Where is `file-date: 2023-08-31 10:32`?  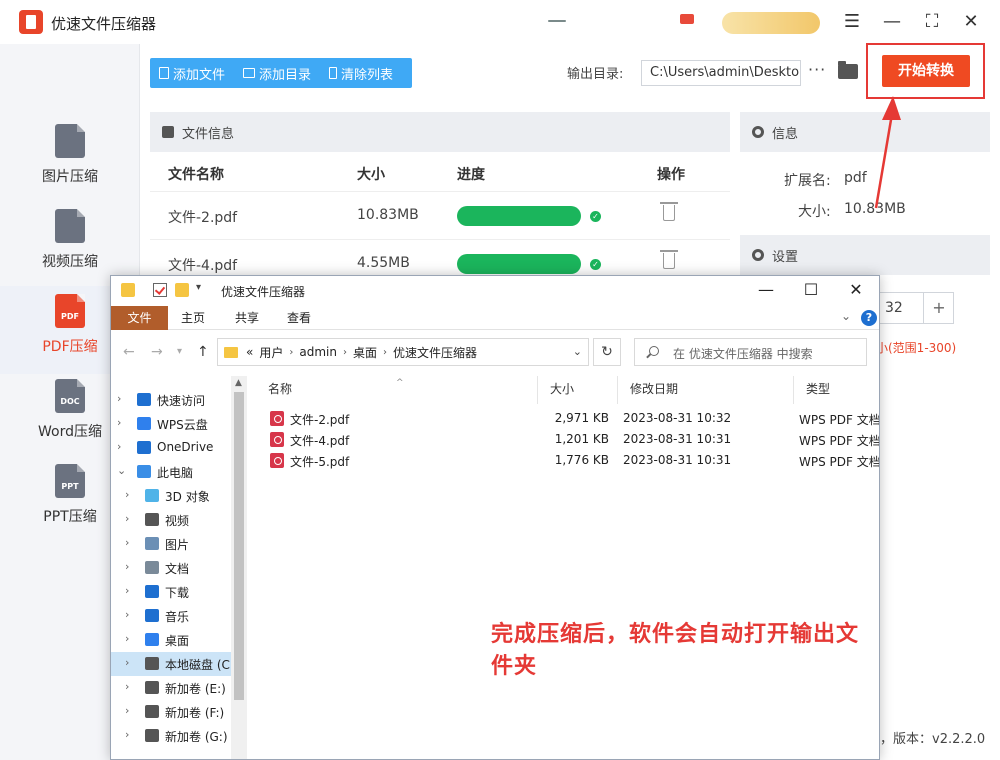
file-date: 2023-08-31 10:32 is located at coordinates (677, 418).